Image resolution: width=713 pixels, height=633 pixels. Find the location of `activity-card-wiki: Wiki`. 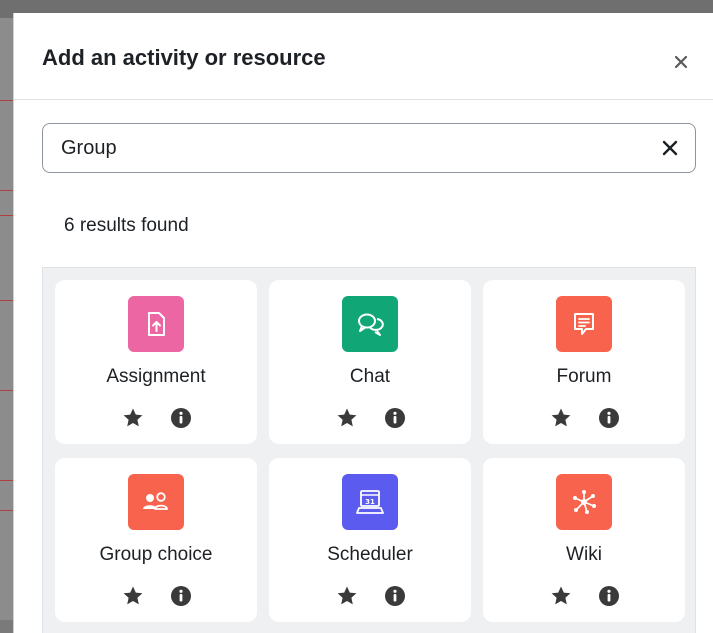

activity-card-wiki: Wiki is located at coordinates (584, 540).